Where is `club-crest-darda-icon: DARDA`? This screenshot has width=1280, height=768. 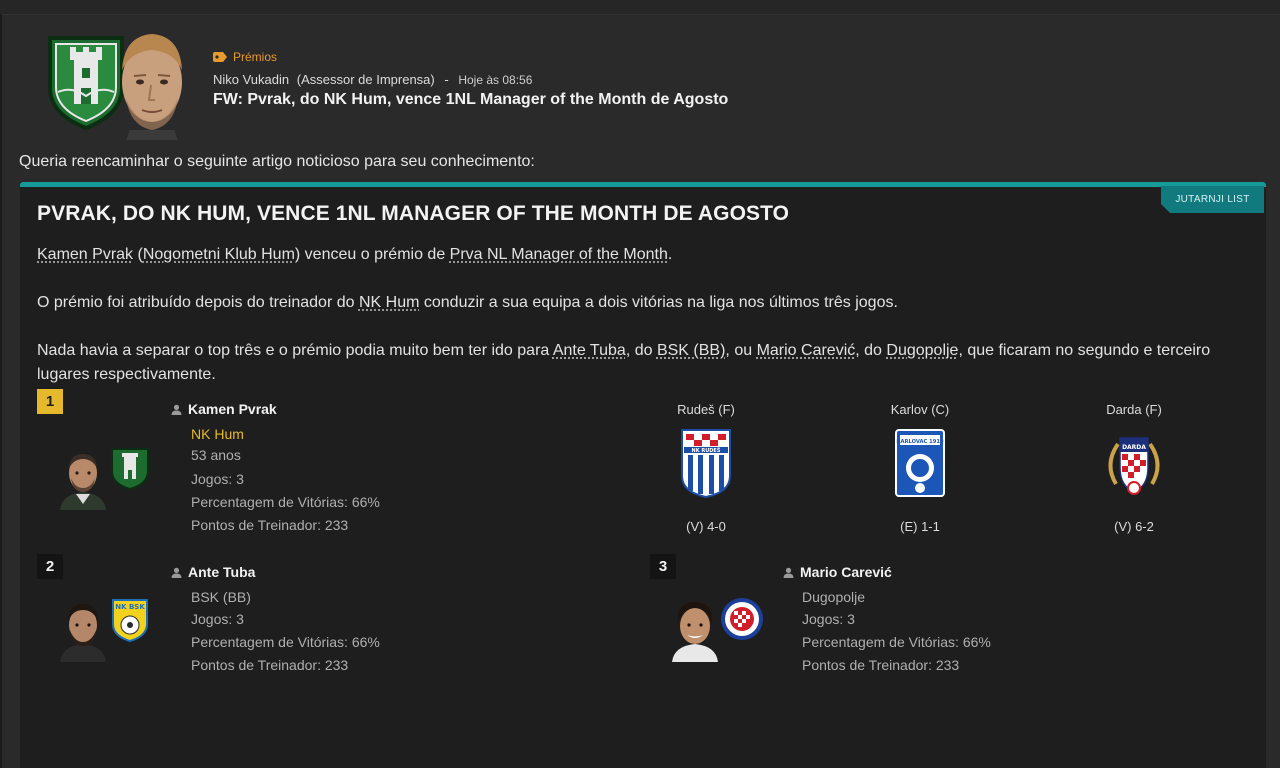
club-crest-darda-icon: DARDA is located at coordinates (1134, 466).